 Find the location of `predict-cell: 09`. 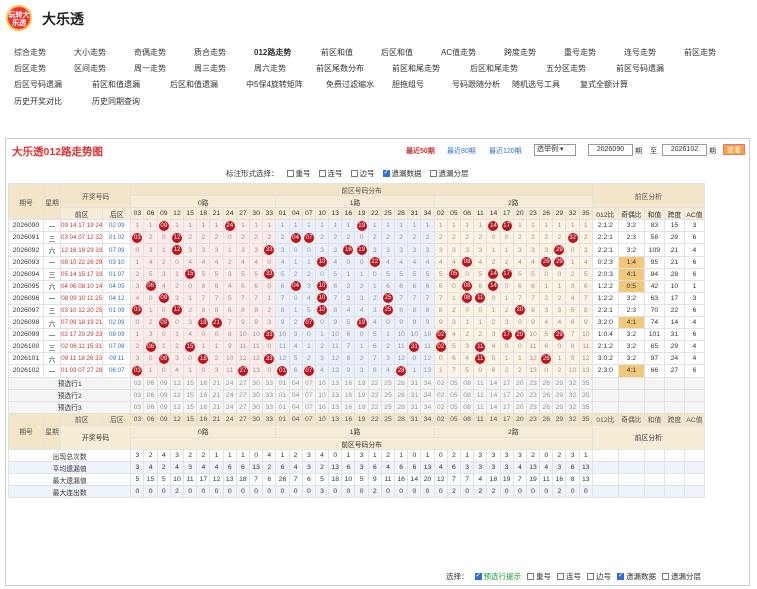

predict-cell: 09 is located at coordinates (163, 383).